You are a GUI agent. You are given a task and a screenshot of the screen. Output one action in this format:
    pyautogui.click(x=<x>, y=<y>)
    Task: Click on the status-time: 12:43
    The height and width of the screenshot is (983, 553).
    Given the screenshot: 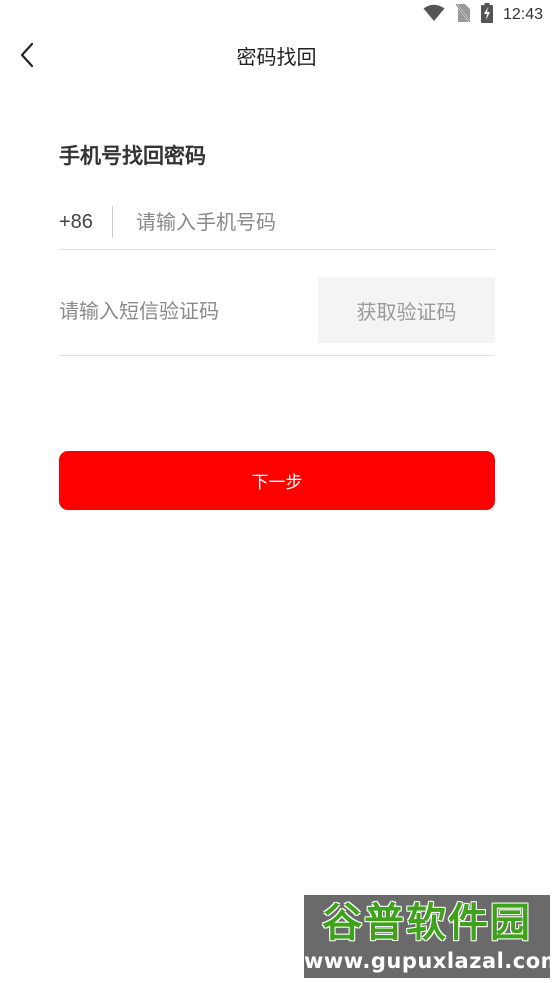 What is the action you would take?
    pyautogui.click(x=522, y=14)
    